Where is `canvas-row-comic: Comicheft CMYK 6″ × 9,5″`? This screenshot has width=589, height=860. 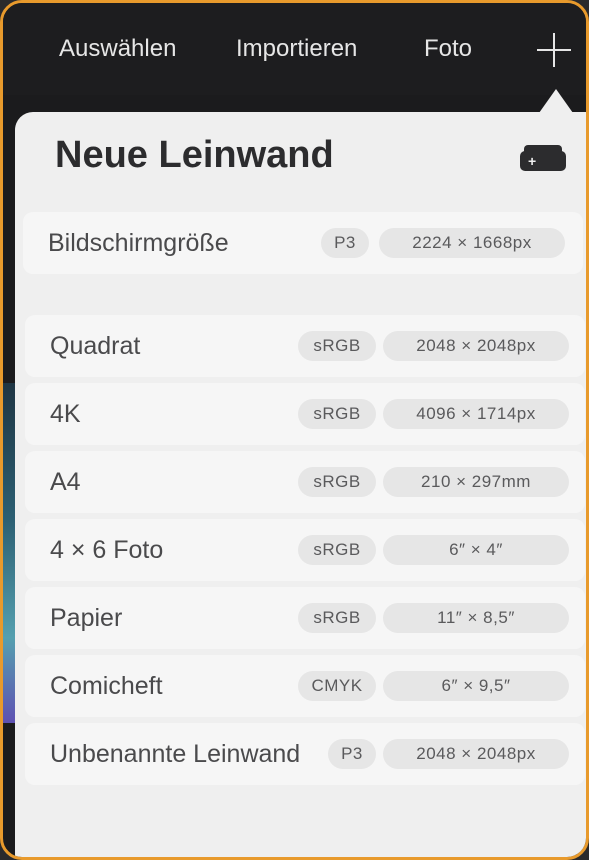 canvas-row-comic: Comicheft CMYK 6″ × 9,5″ is located at coordinates (305, 686).